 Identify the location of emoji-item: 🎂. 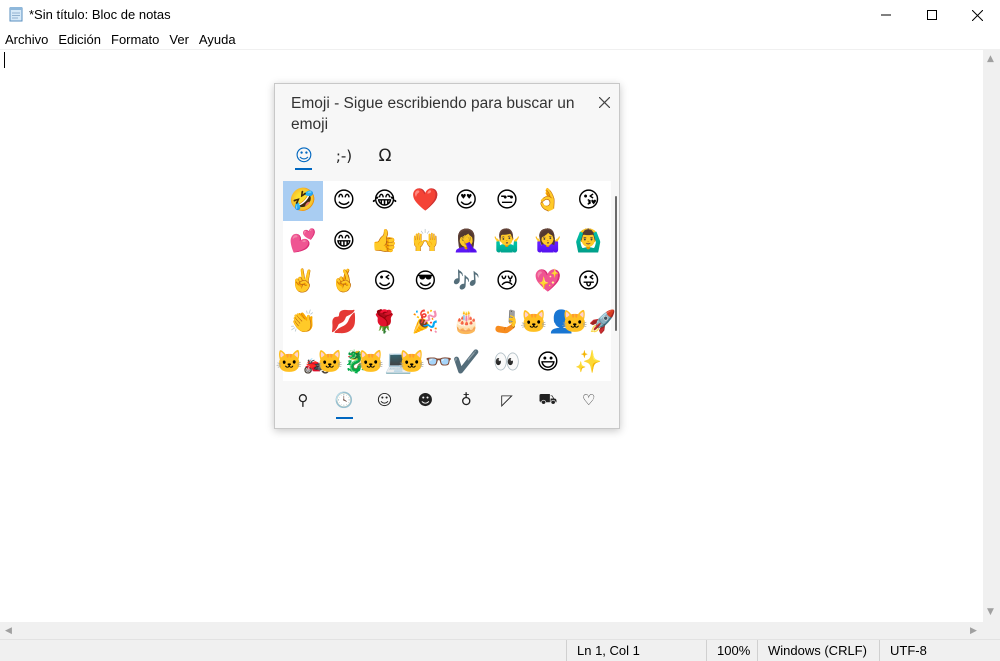
(466, 323).